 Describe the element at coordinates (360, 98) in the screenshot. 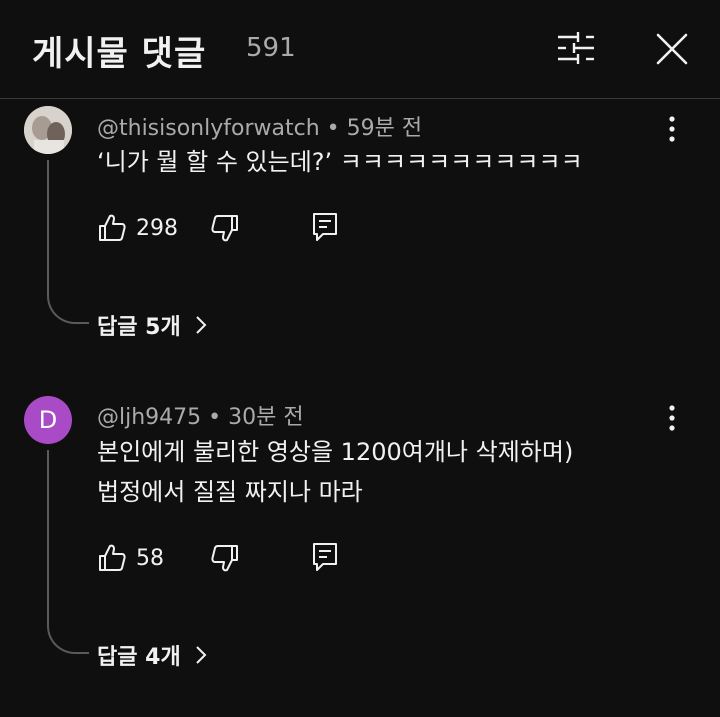

I see `header-divider` at that location.